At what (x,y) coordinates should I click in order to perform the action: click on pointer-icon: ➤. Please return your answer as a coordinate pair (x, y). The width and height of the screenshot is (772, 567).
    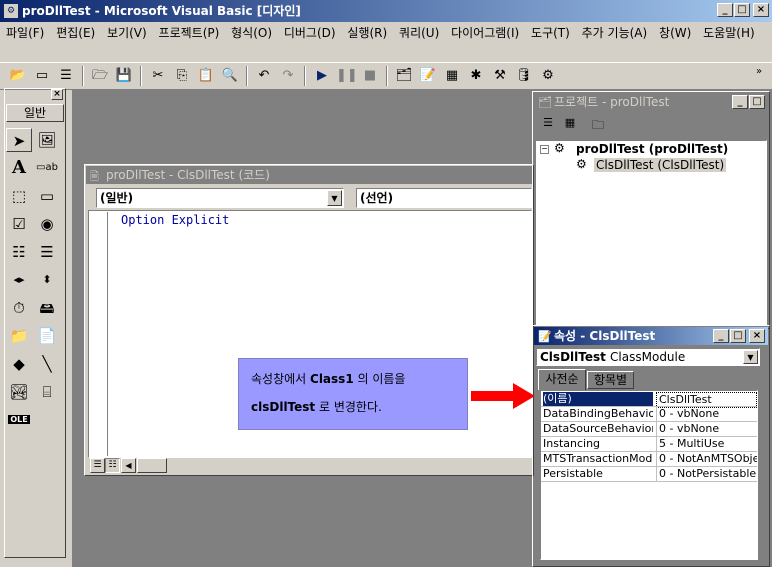
    Looking at the image, I should click on (19, 140).